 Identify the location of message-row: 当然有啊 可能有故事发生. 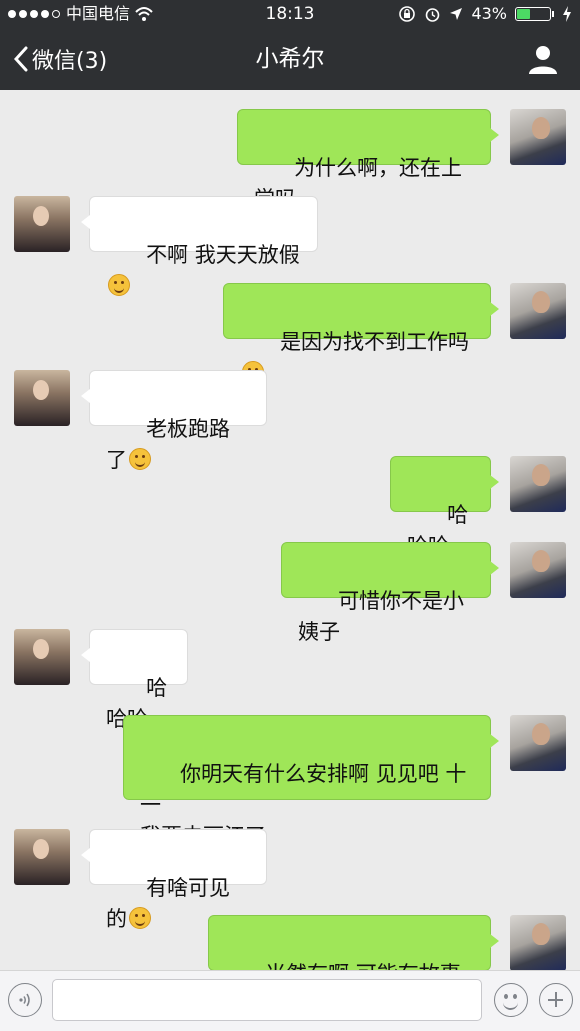
(290, 942).